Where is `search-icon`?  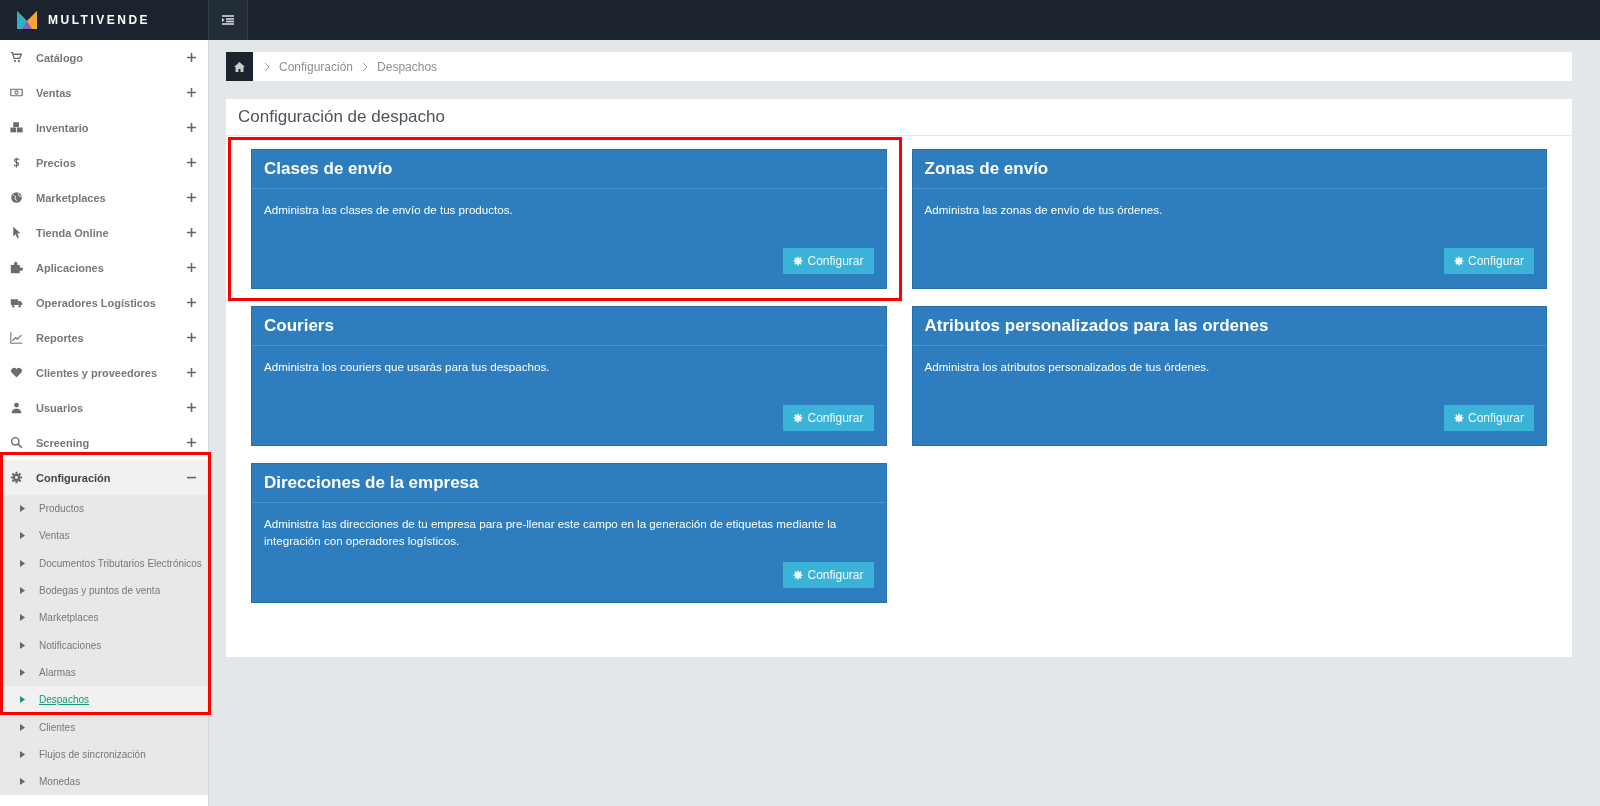
search-icon is located at coordinates (16, 442).